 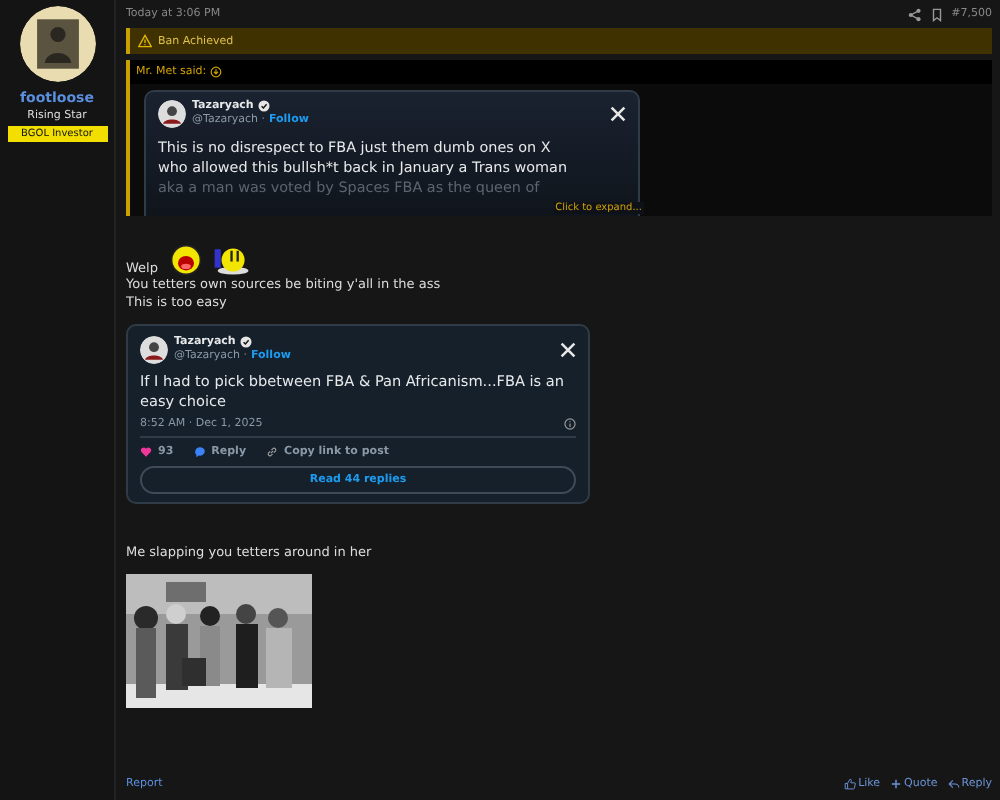 I want to click on smiley-emoji-icon, so click(x=229, y=260).